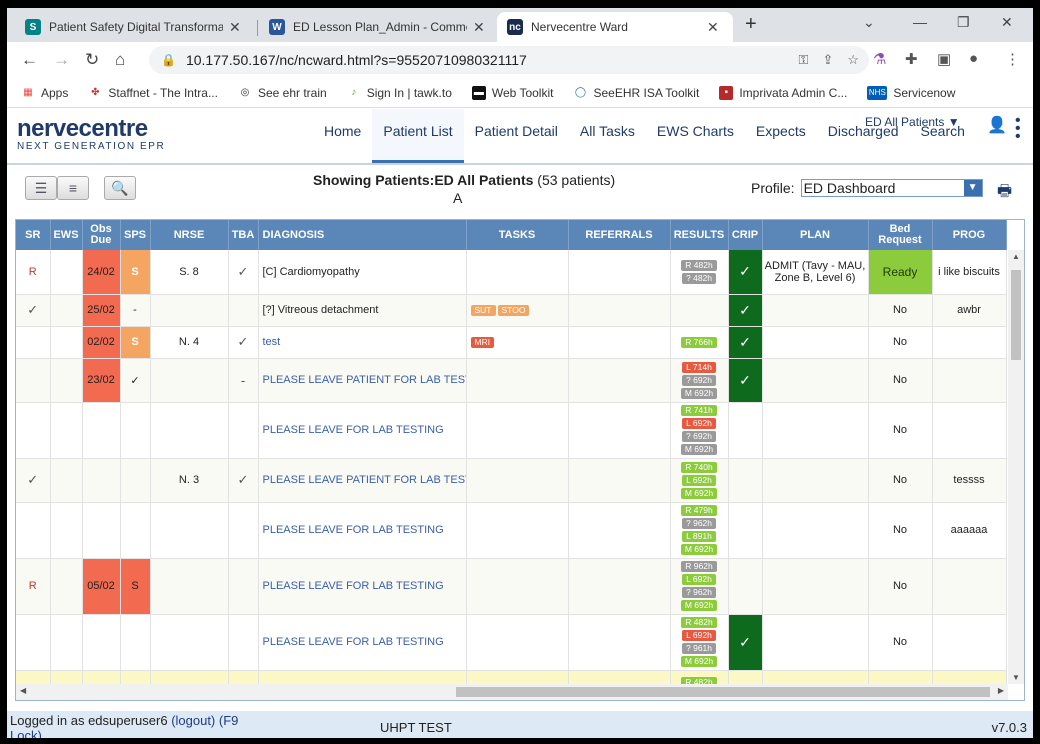 The width and height of the screenshot is (1040, 744). I want to click on column-header: NRSE, so click(189, 235).